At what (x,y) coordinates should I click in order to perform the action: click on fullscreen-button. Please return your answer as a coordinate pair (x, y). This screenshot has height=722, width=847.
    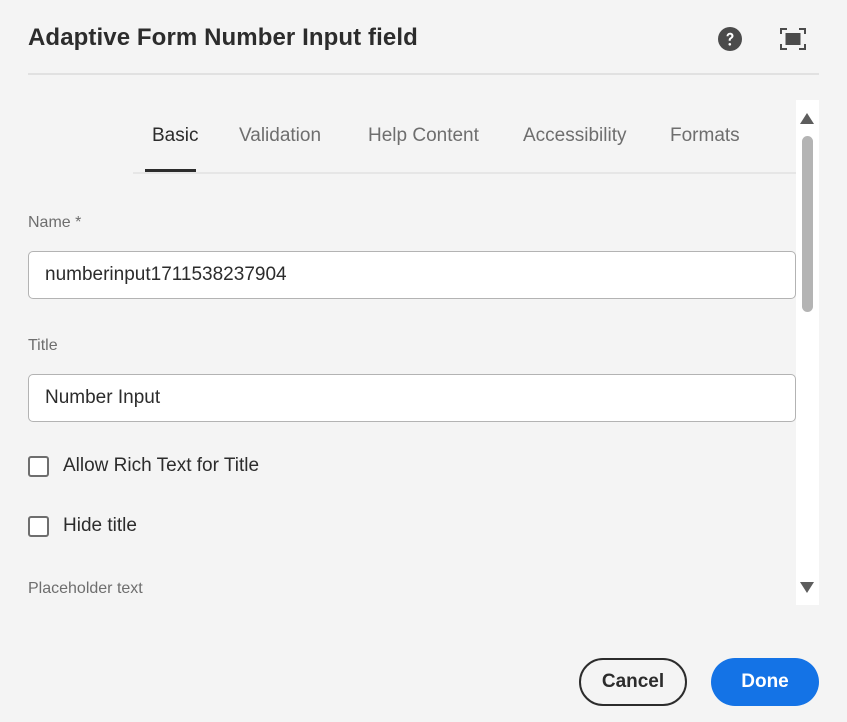
    Looking at the image, I should click on (793, 39).